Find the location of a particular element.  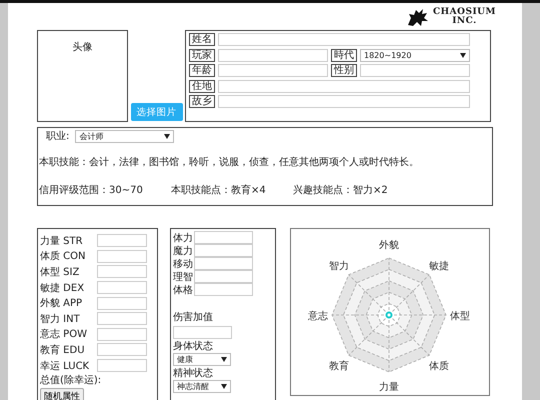

logo-text: CHAOSIUM INC. is located at coordinates (464, 17).